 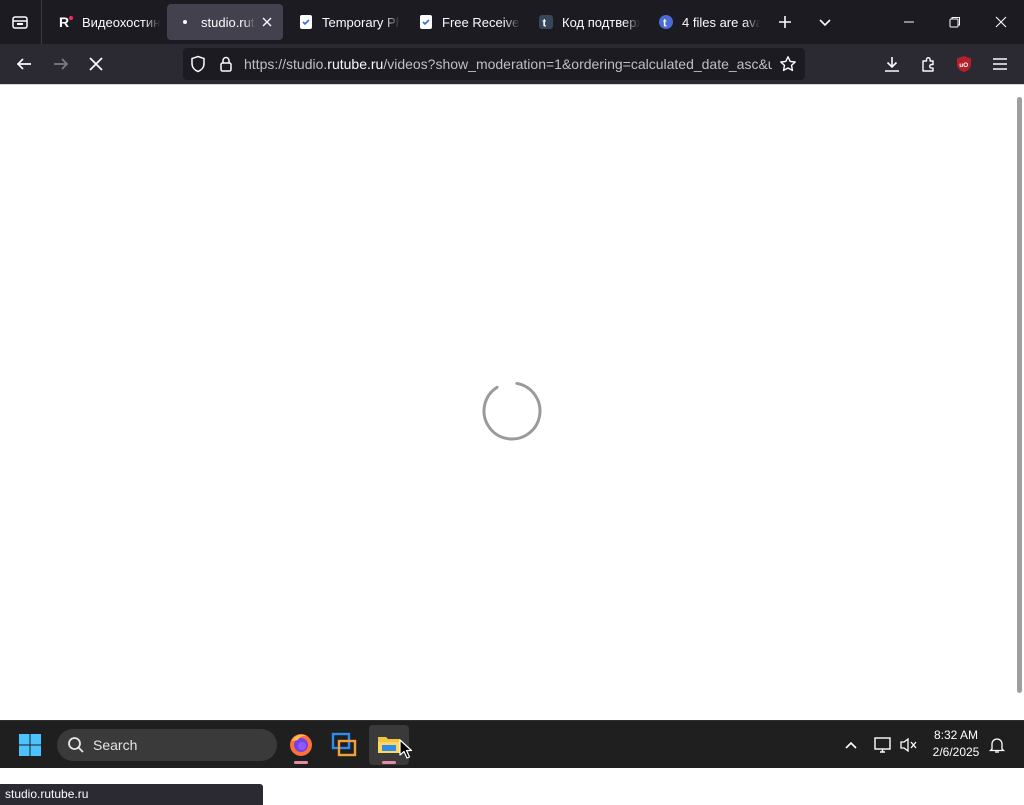 I want to click on hamburger-menu-icon, so click(x=1000, y=64).